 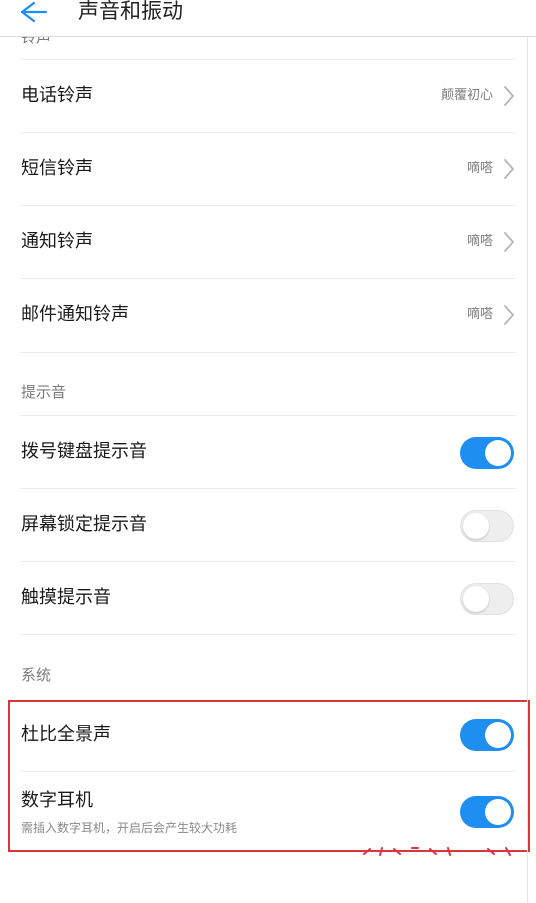 I want to click on frame-edge, so click(x=527, y=470).